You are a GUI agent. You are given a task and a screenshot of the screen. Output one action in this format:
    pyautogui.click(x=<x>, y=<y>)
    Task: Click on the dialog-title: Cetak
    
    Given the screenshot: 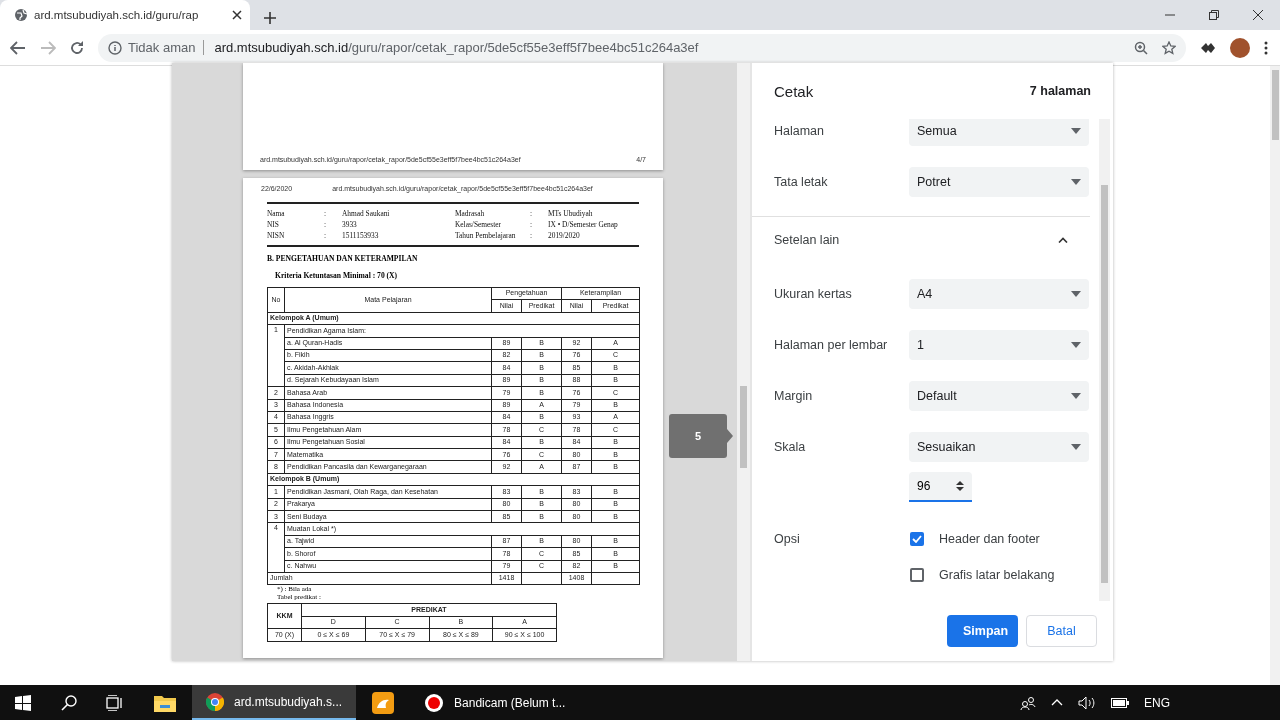 What is the action you would take?
    pyautogui.click(x=794, y=91)
    